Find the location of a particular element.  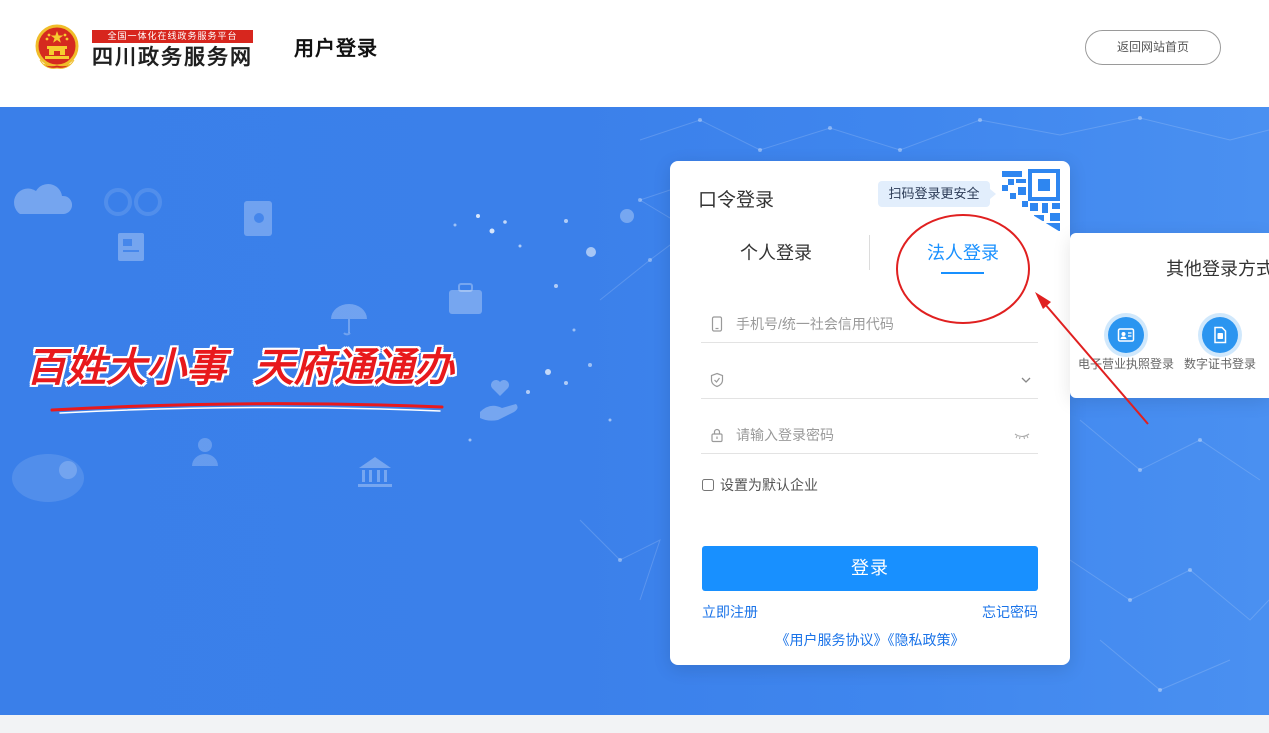

password-field is located at coordinates (869, 435).